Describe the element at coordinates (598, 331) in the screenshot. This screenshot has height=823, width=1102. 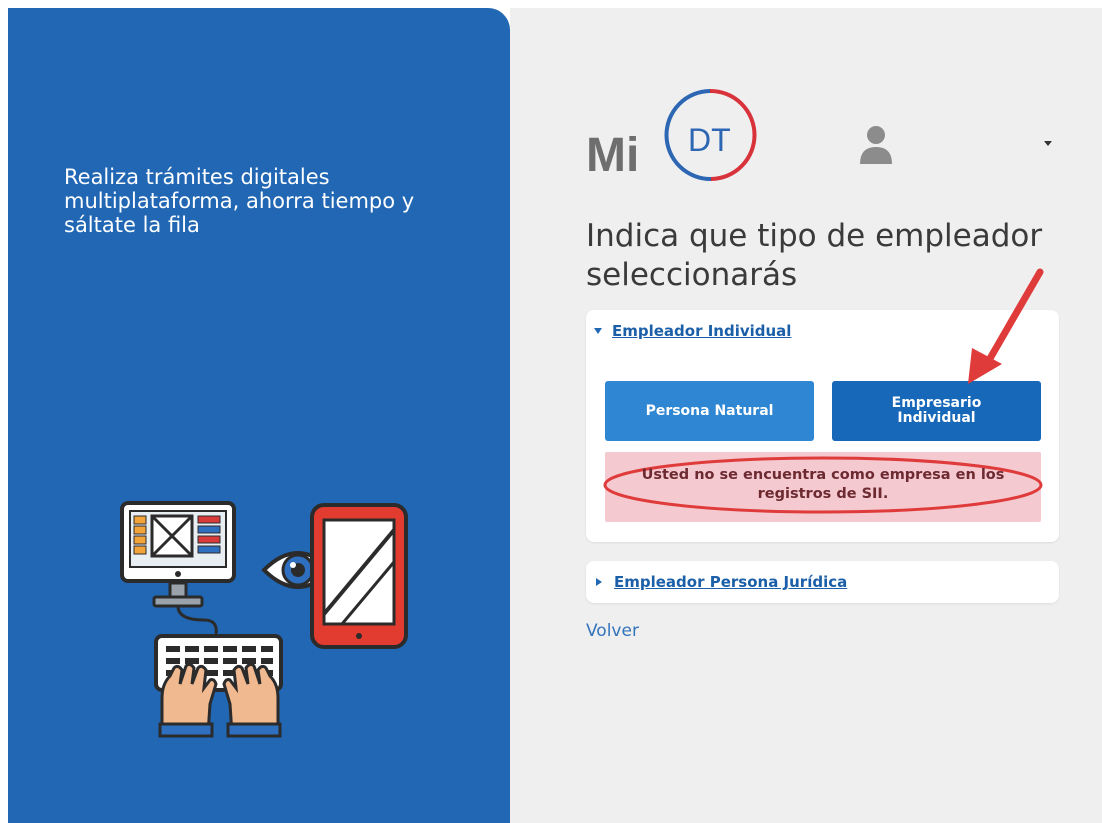
I see `caret-down-icon` at that location.